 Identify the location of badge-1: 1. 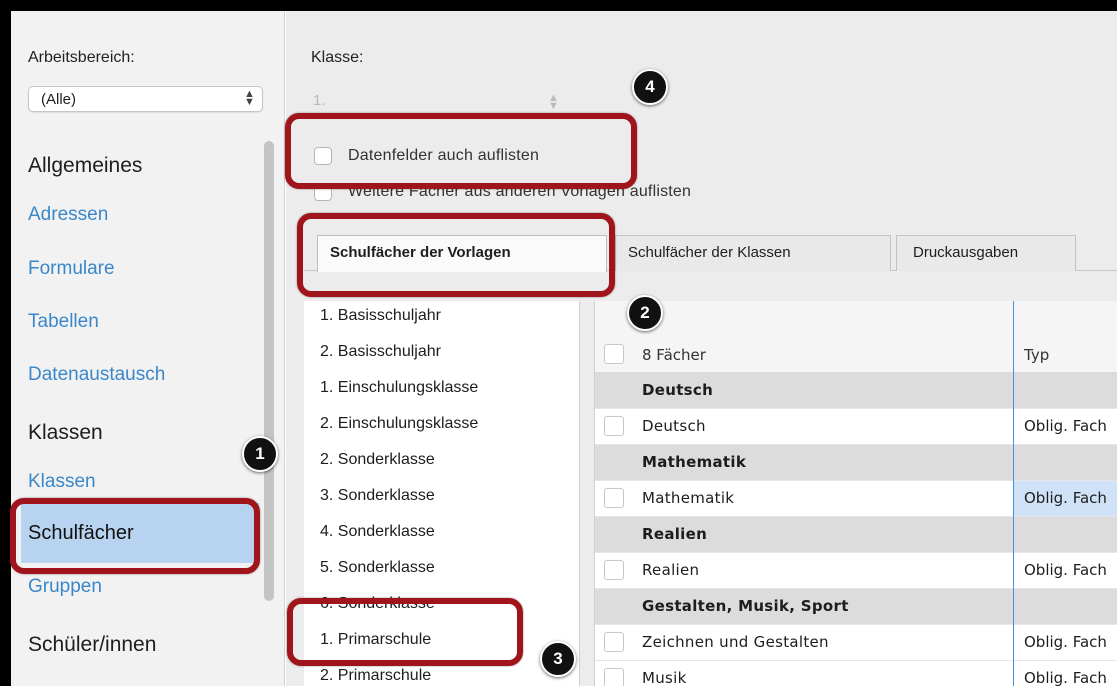
(260, 454).